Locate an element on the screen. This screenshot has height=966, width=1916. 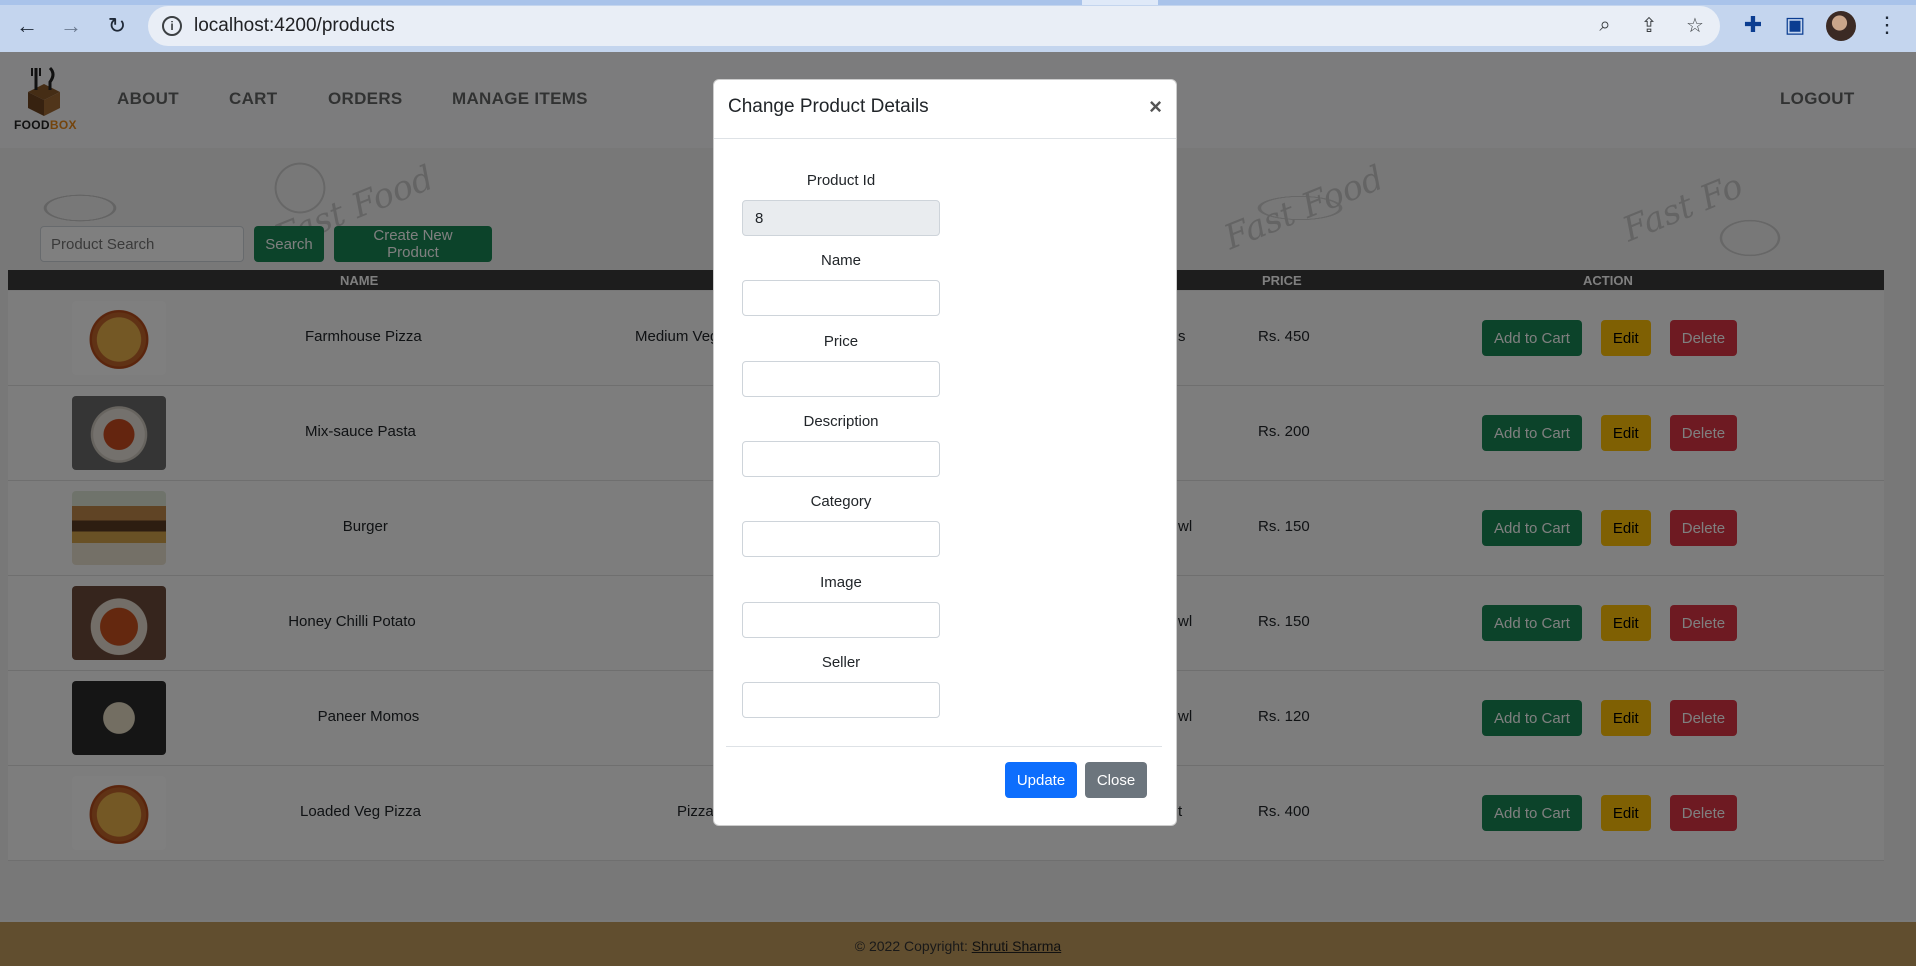
description-input is located at coordinates (841, 459).